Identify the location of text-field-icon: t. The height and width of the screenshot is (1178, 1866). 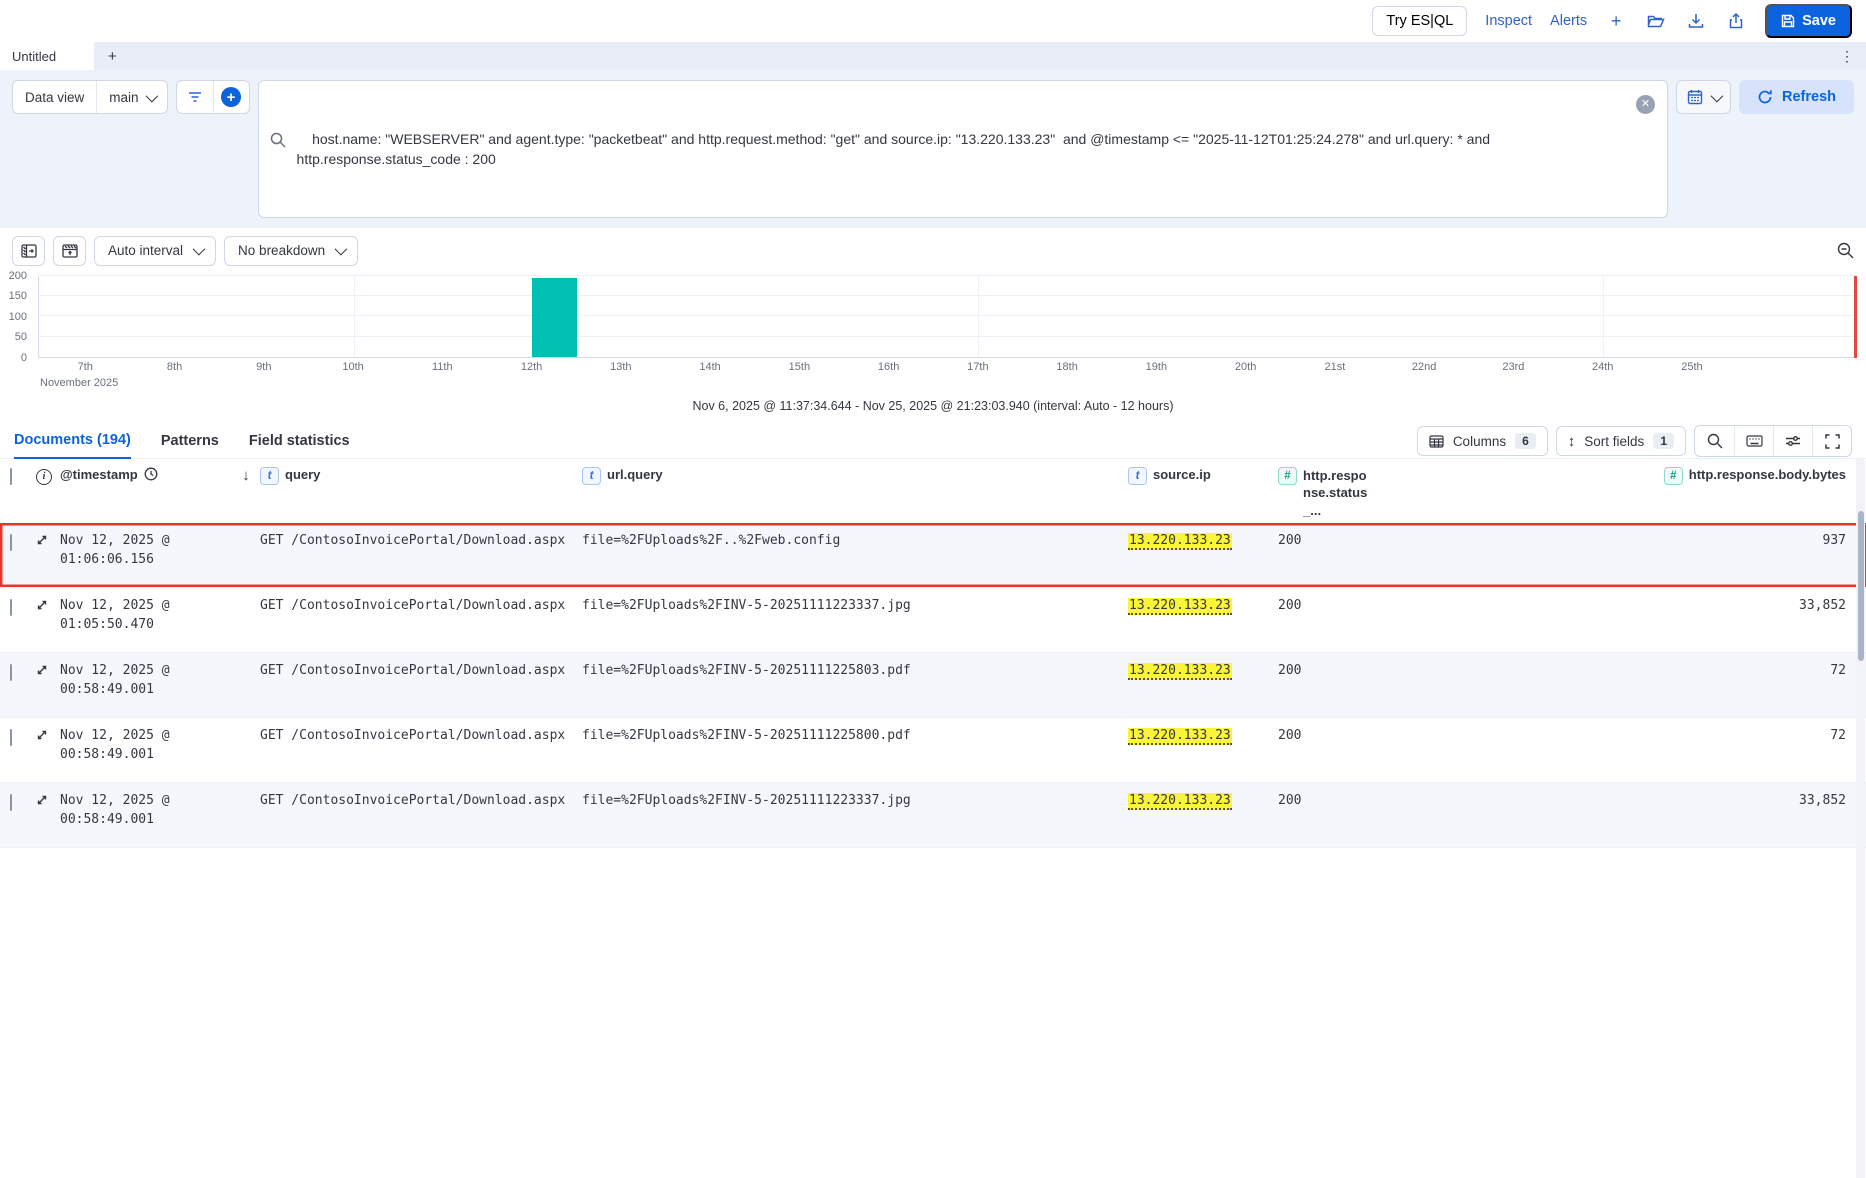
(269, 475).